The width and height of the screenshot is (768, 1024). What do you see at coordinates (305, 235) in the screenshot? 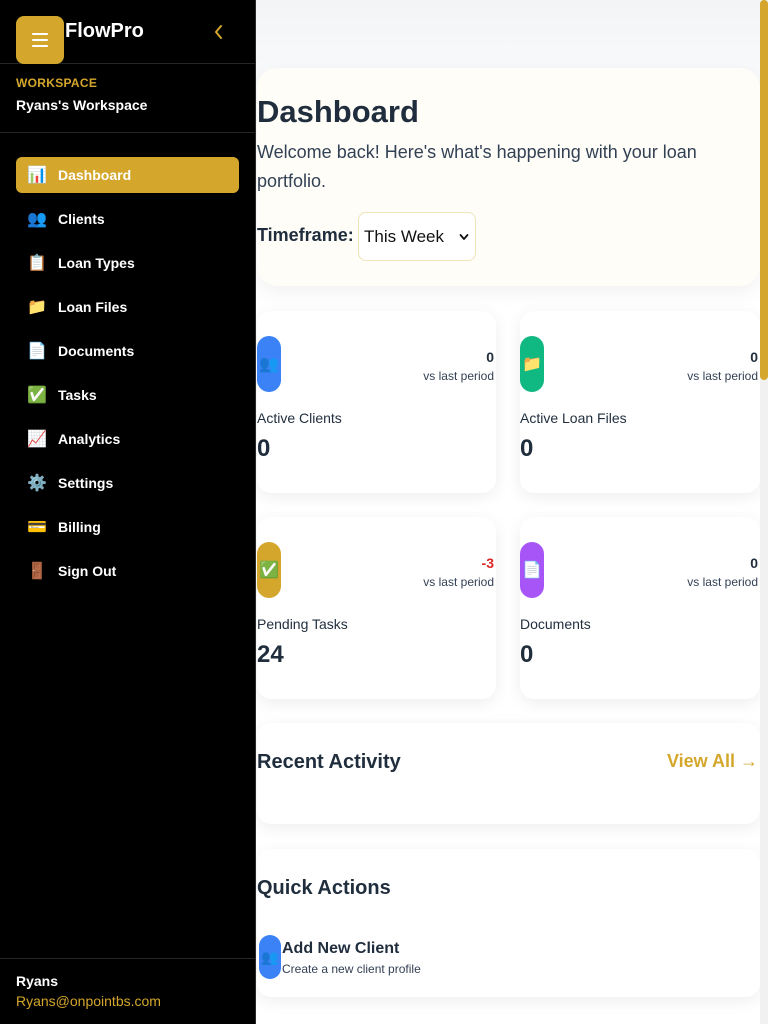
I see `timeframe-label: Timeframe:` at bounding box center [305, 235].